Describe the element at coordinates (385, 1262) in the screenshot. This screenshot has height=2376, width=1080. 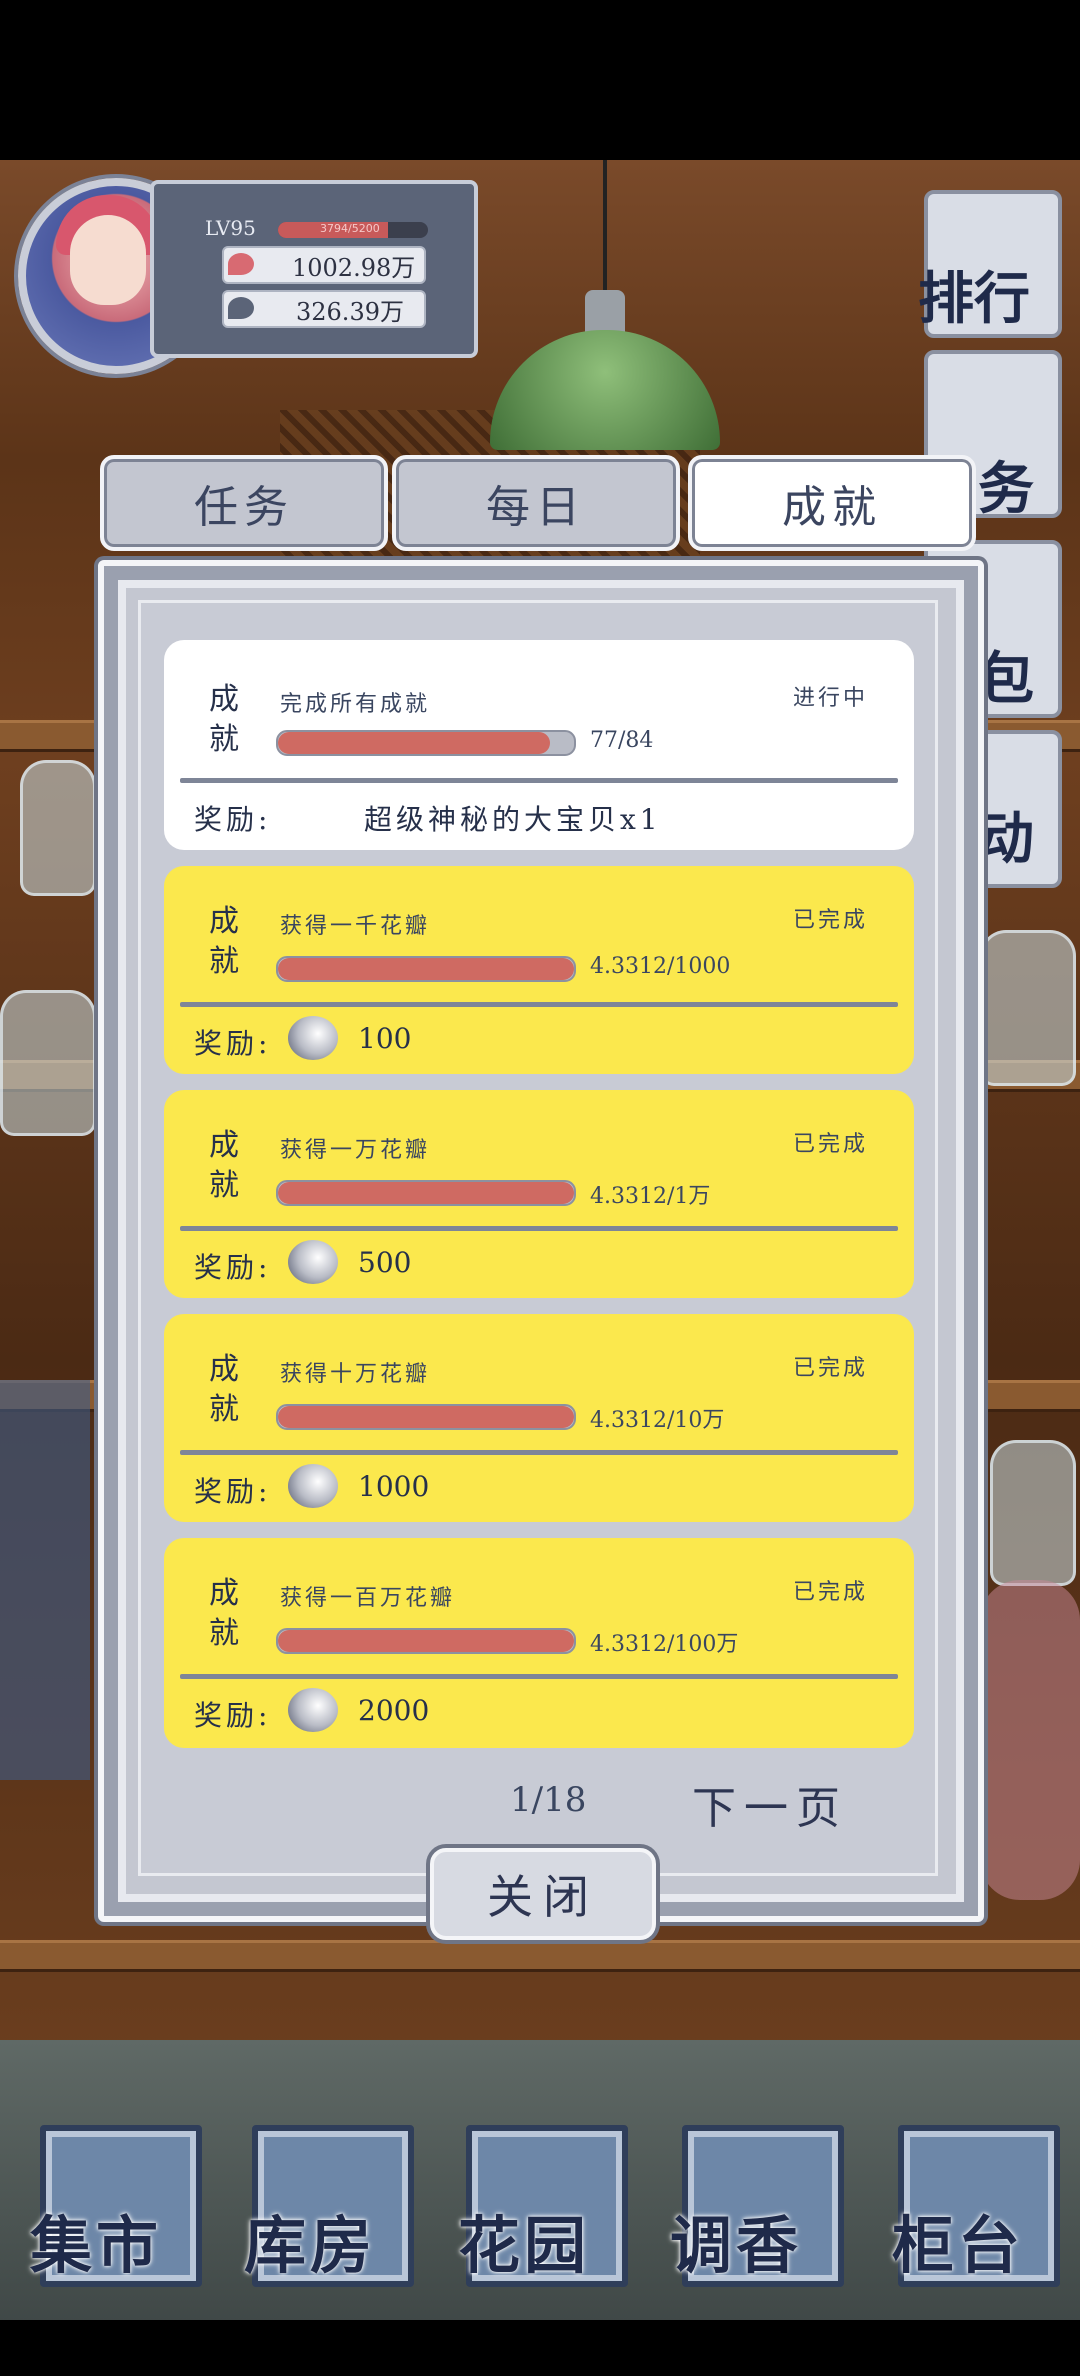
I see `reward-amount: 500` at that location.